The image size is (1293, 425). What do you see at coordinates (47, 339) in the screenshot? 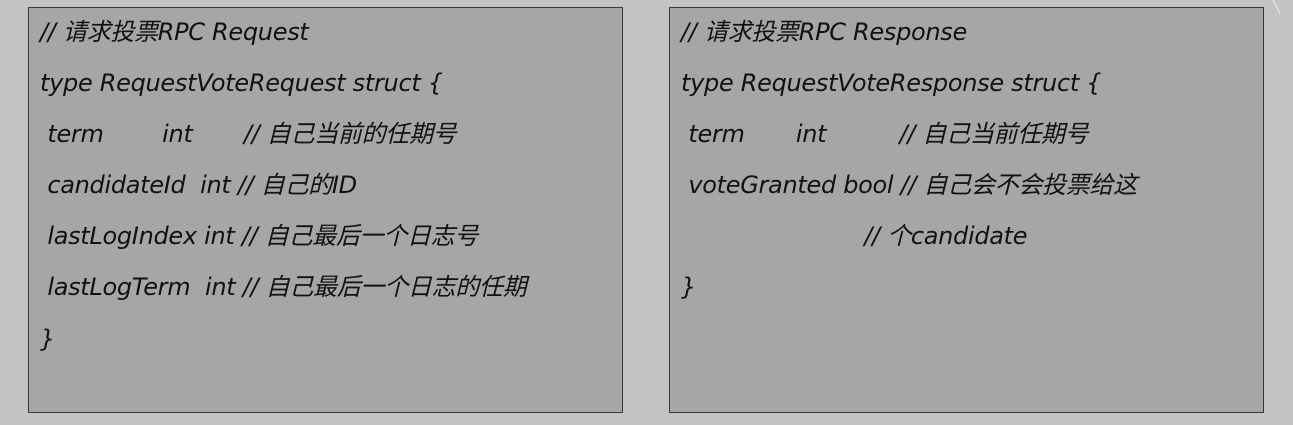
I see `request-closing-brace: }` at bounding box center [47, 339].